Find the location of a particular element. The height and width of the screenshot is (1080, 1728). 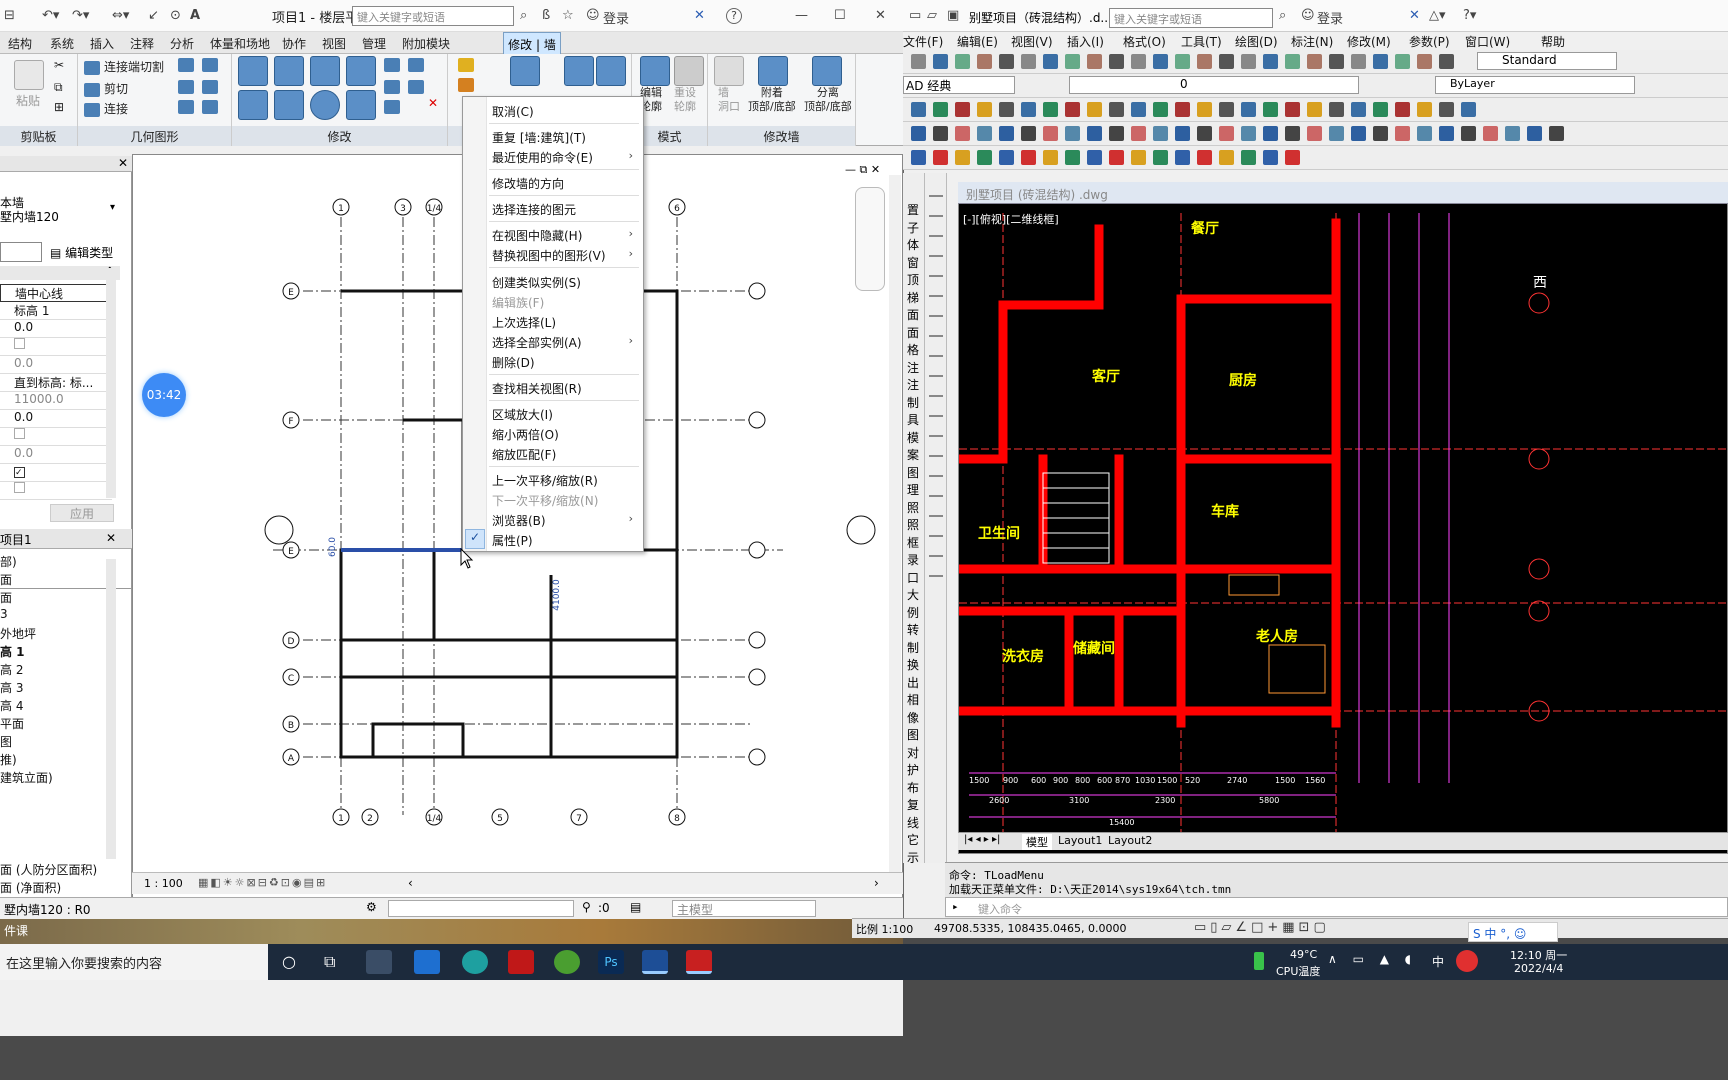

tianzheng-menu-item: 对 is located at coordinates (913, 752).